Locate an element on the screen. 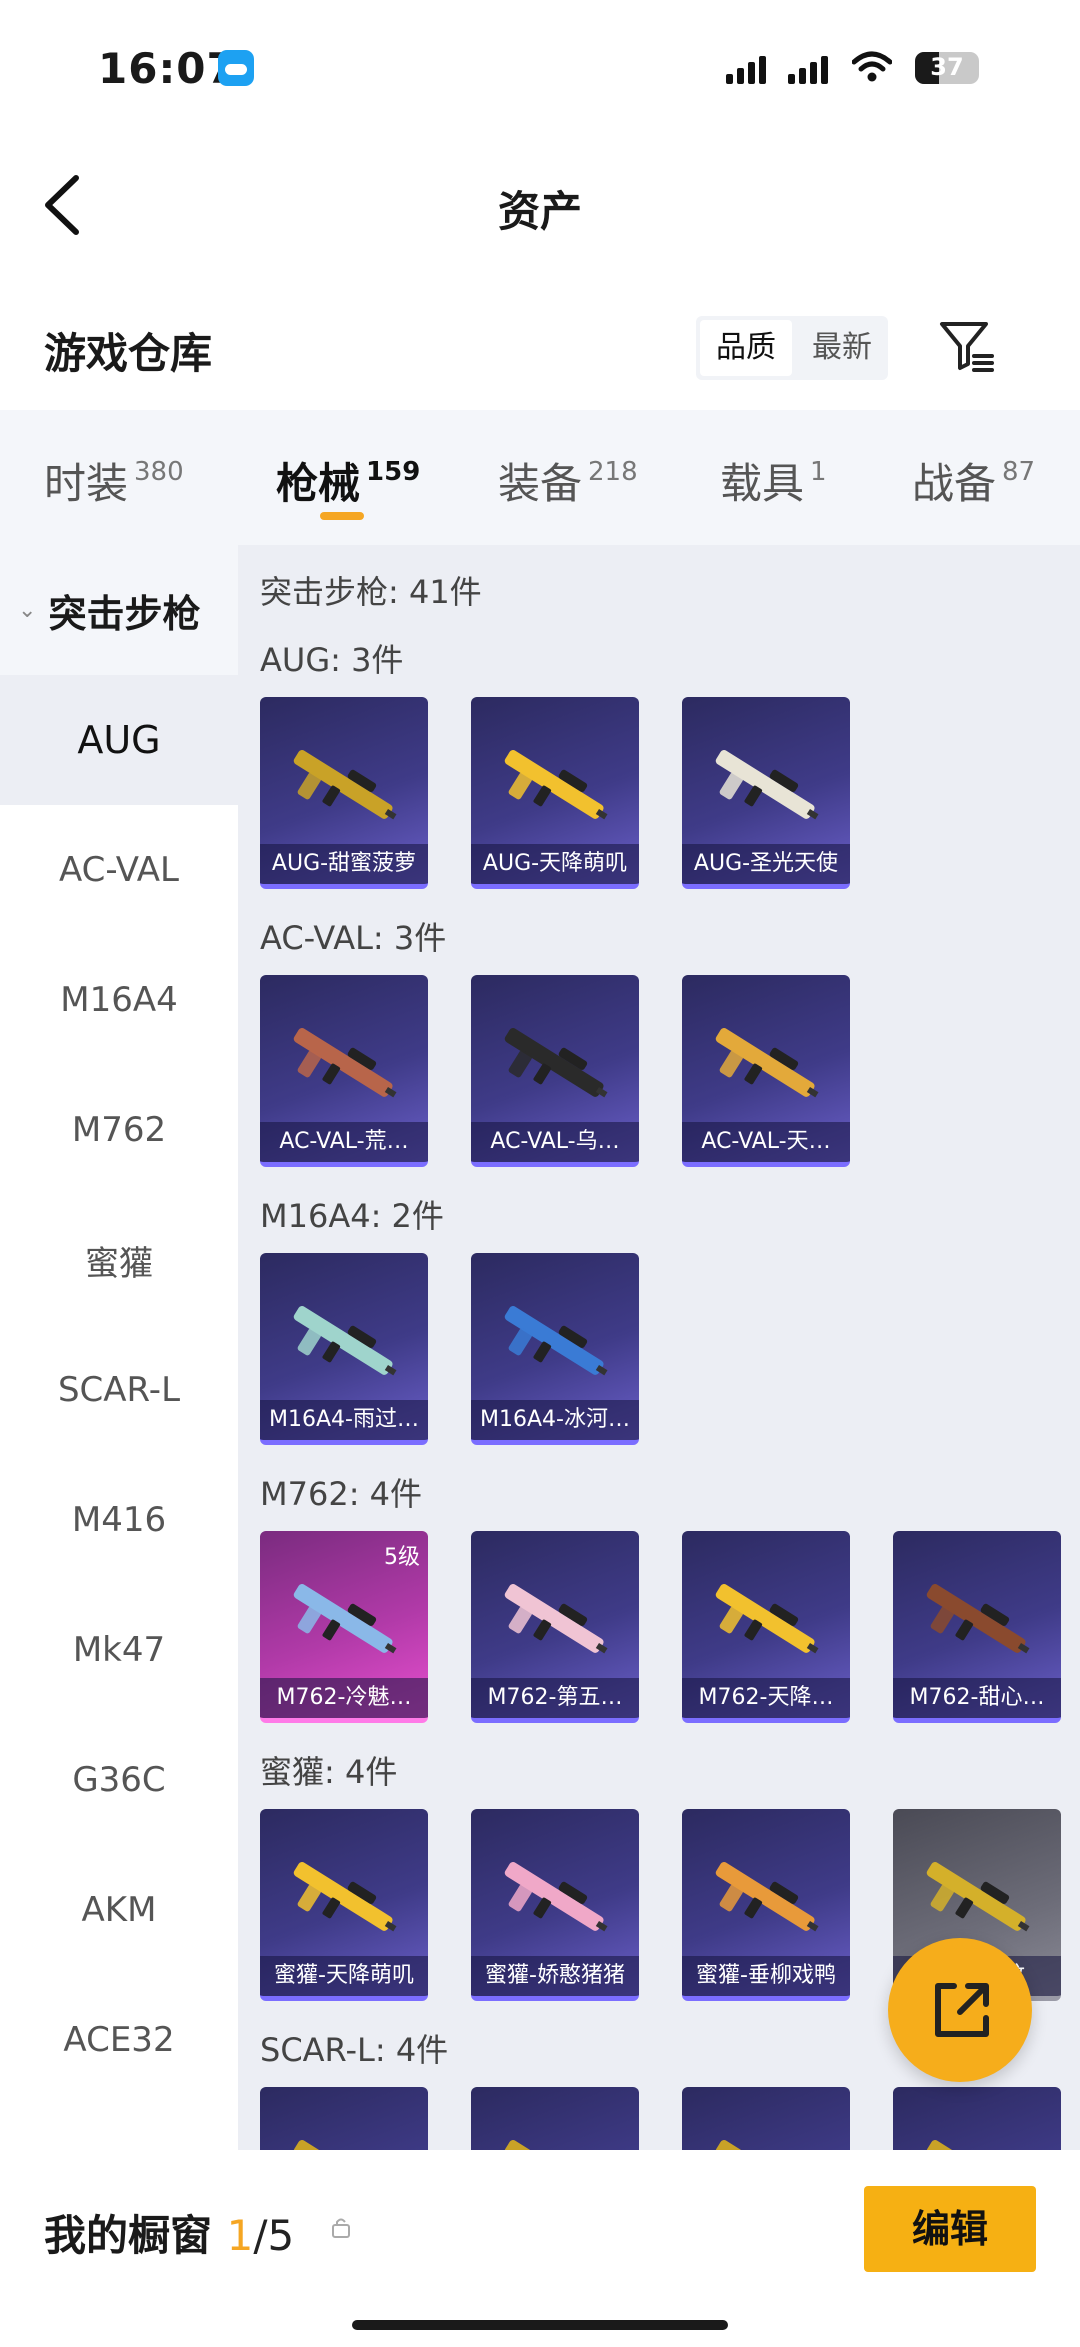  lock-icon is located at coordinates (341, 2228).